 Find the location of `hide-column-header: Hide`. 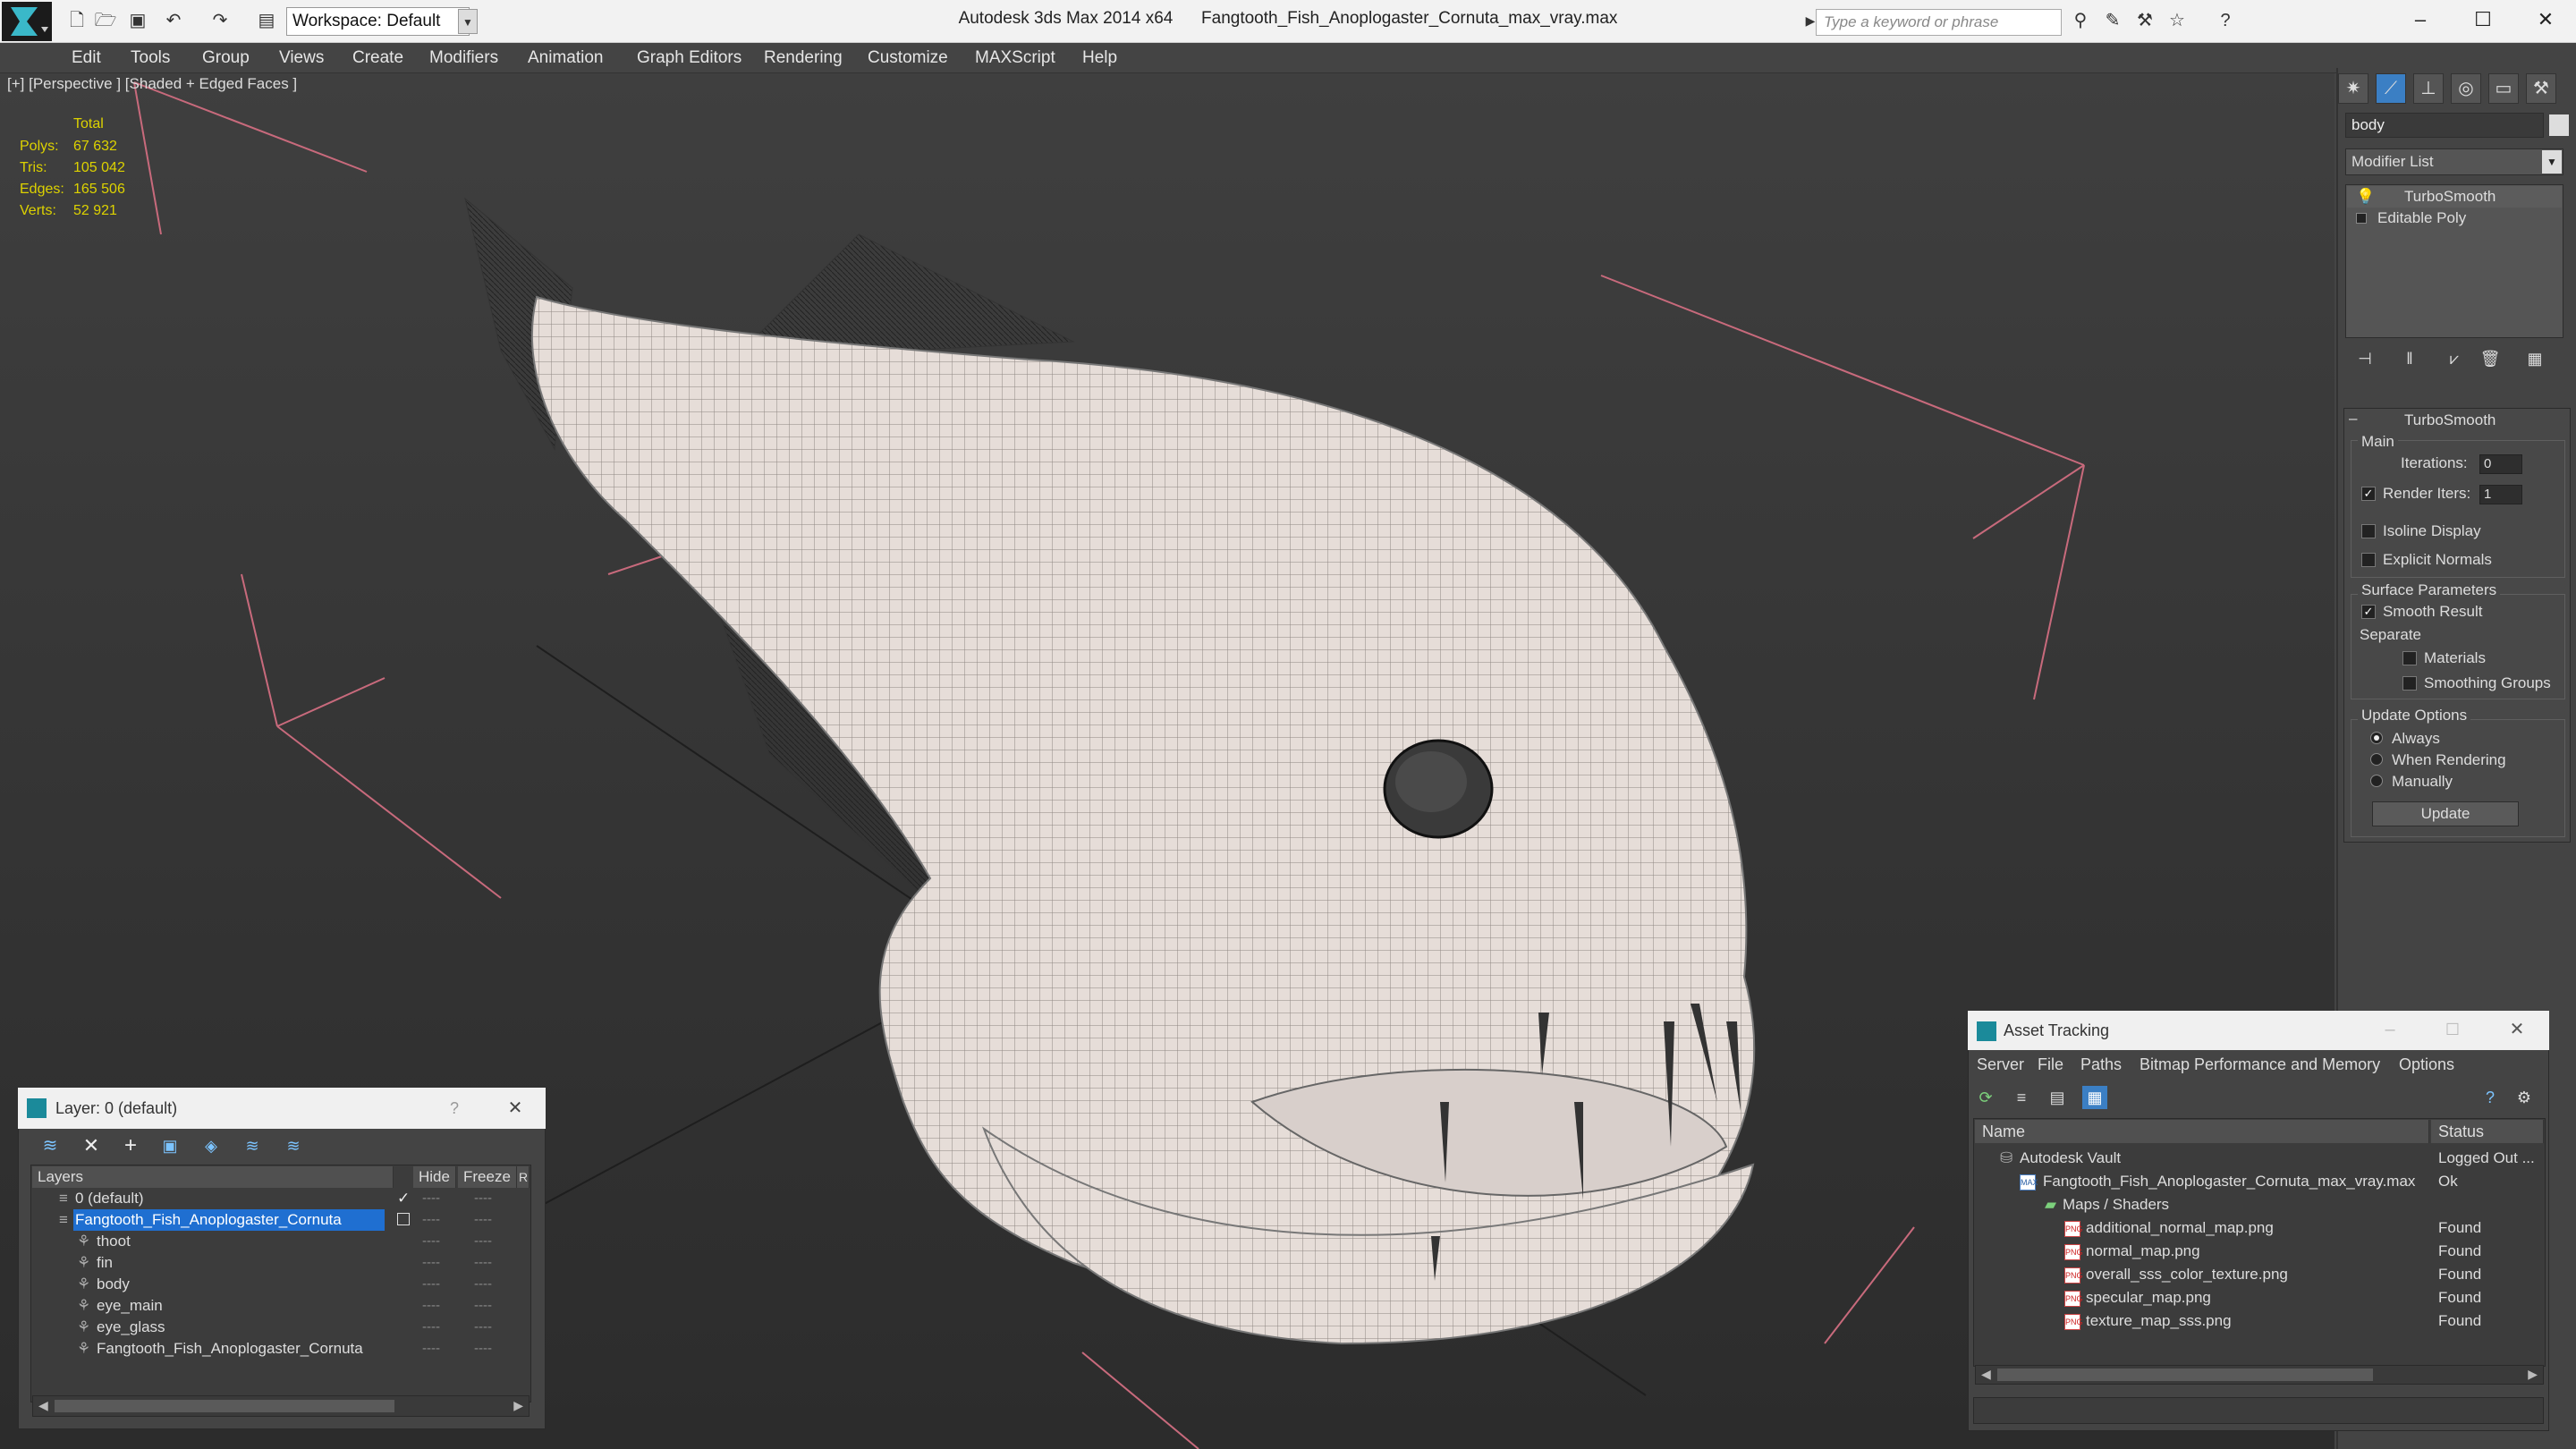

hide-column-header: Hide is located at coordinates (434, 1177).